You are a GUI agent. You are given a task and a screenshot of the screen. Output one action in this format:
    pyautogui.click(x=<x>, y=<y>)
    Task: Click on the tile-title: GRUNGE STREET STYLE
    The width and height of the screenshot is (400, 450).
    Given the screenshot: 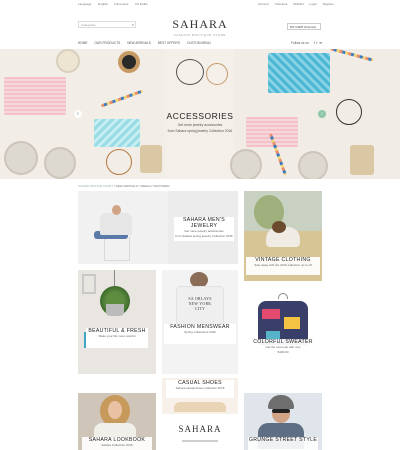 What is the action you would take?
    pyautogui.click(x=283, y=440)
    